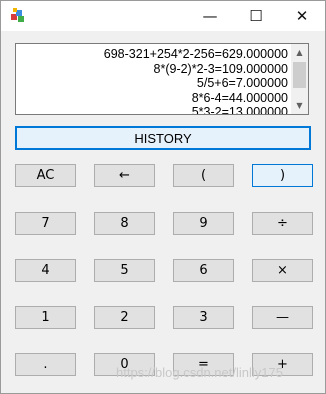 The image size is (326, 394). I want to click on divide-button: ÷, so click(282, 223).